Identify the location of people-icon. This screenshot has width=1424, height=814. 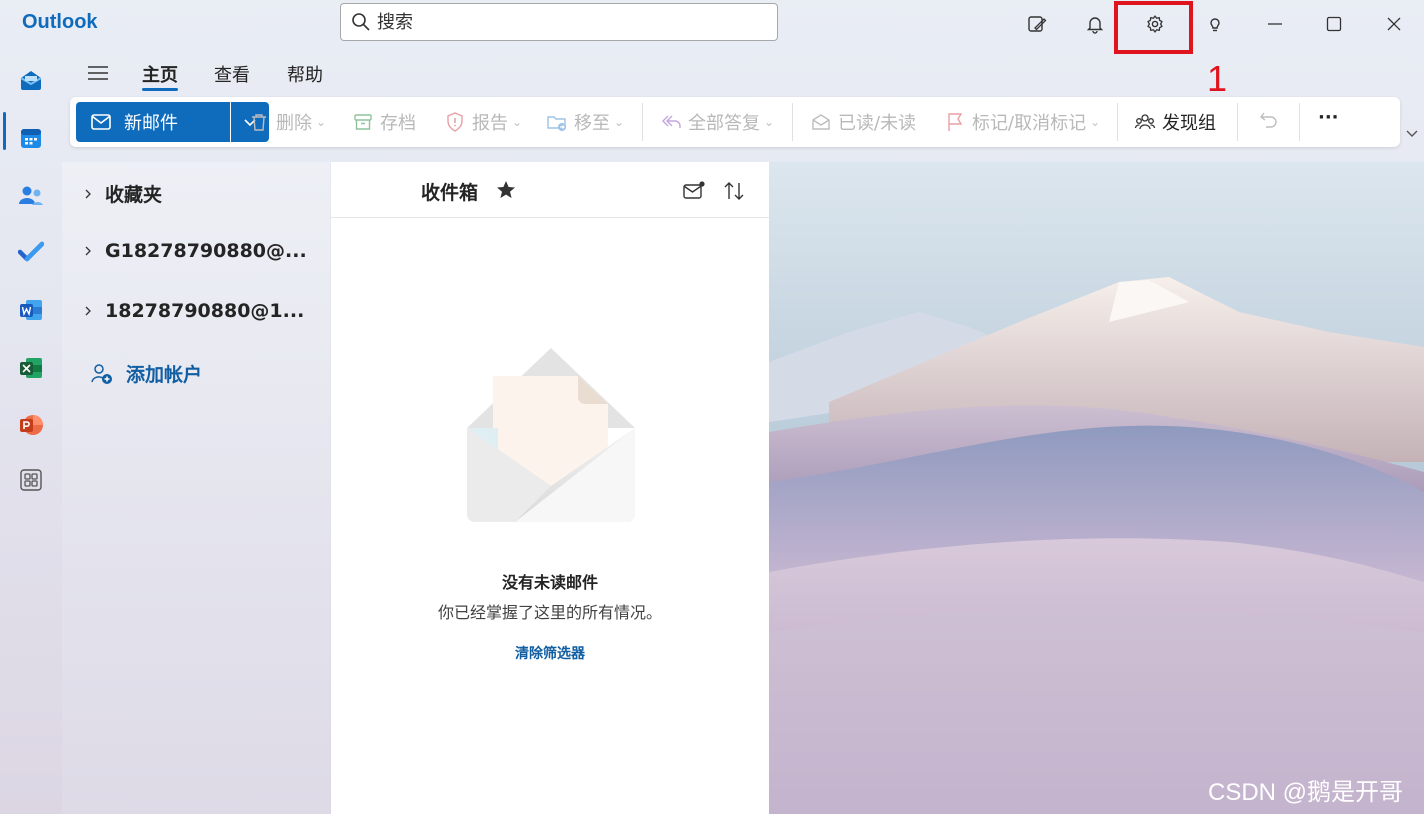
(31, 195).